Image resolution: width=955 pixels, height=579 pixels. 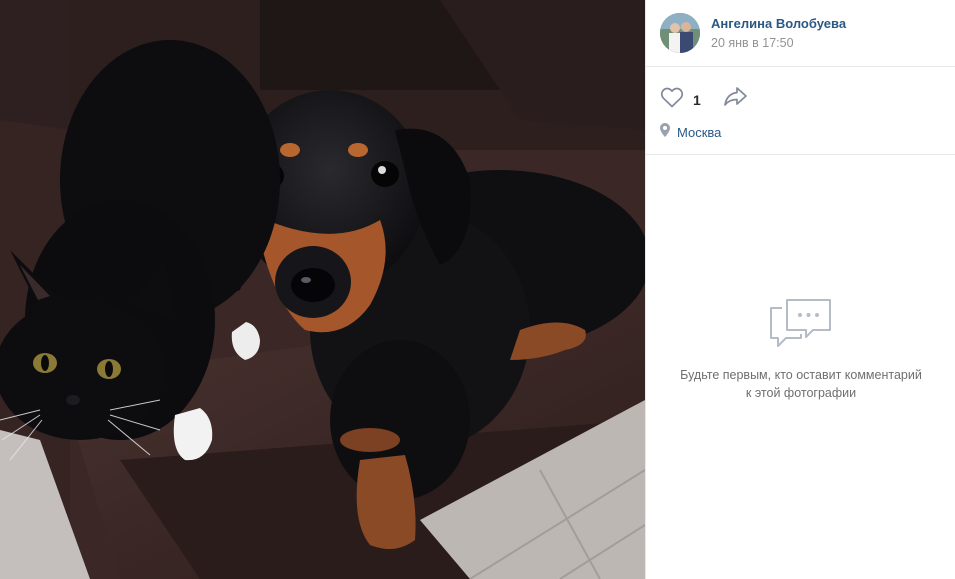 What do you see at coordinates (778, 24) in the screenshot?
I see `author-name-link: Ангелина Волобуева` at bounding box center [778, 24].